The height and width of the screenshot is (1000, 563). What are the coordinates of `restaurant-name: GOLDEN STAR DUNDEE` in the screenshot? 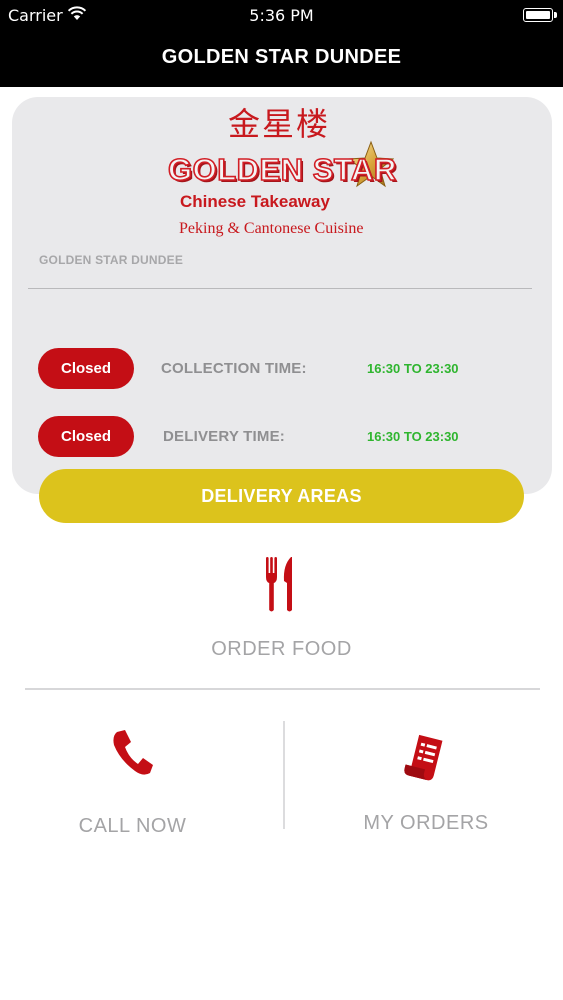 It's located at (111, 260).